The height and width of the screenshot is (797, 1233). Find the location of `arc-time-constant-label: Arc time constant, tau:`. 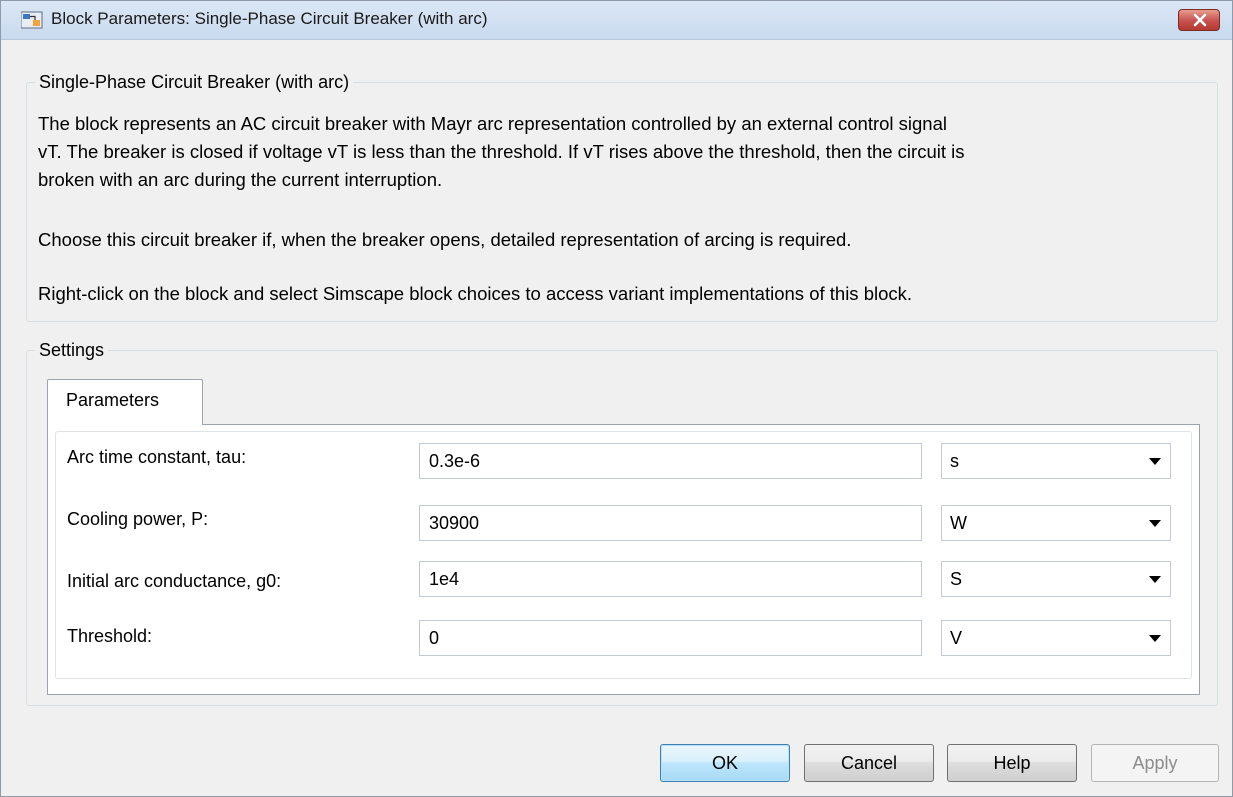

arc-time-constant-label: Arc time constant, tau: is located at coordinates (157, 457).